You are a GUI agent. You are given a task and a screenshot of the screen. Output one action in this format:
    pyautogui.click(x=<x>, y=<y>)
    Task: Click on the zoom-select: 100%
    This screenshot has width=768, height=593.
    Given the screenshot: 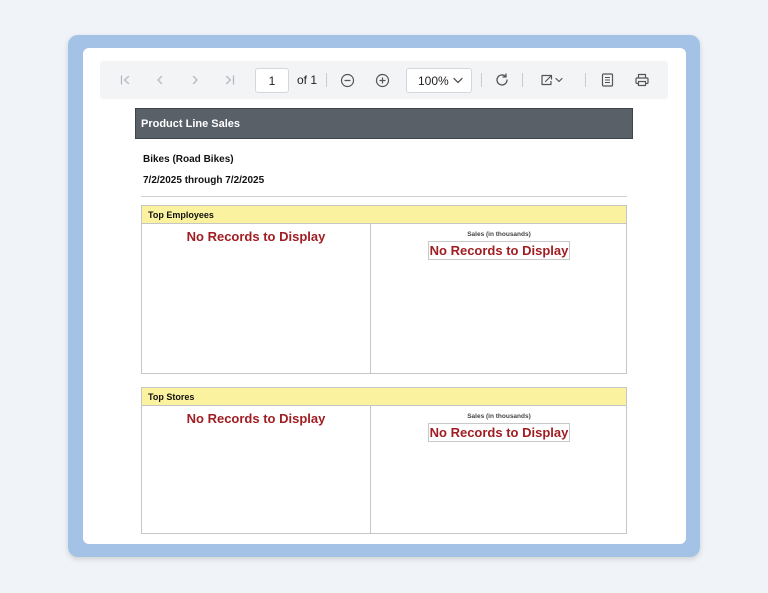 What is the action you would take?
    pyautogui.click(x=439, y=80)
    